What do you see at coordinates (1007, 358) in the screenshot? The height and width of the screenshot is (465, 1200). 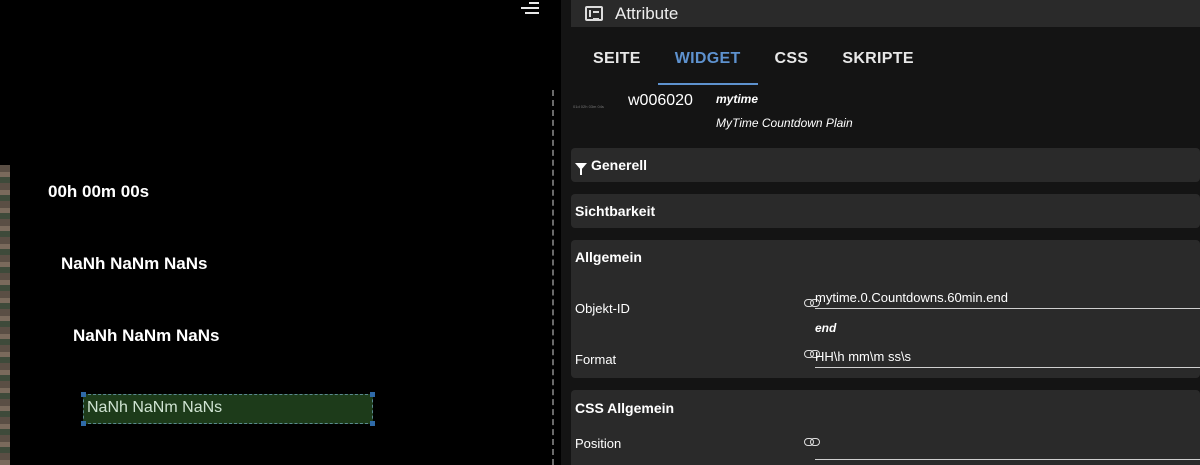 I see `format-input: HH\h mm\m ss\s` at bounding box center [1007, 358].